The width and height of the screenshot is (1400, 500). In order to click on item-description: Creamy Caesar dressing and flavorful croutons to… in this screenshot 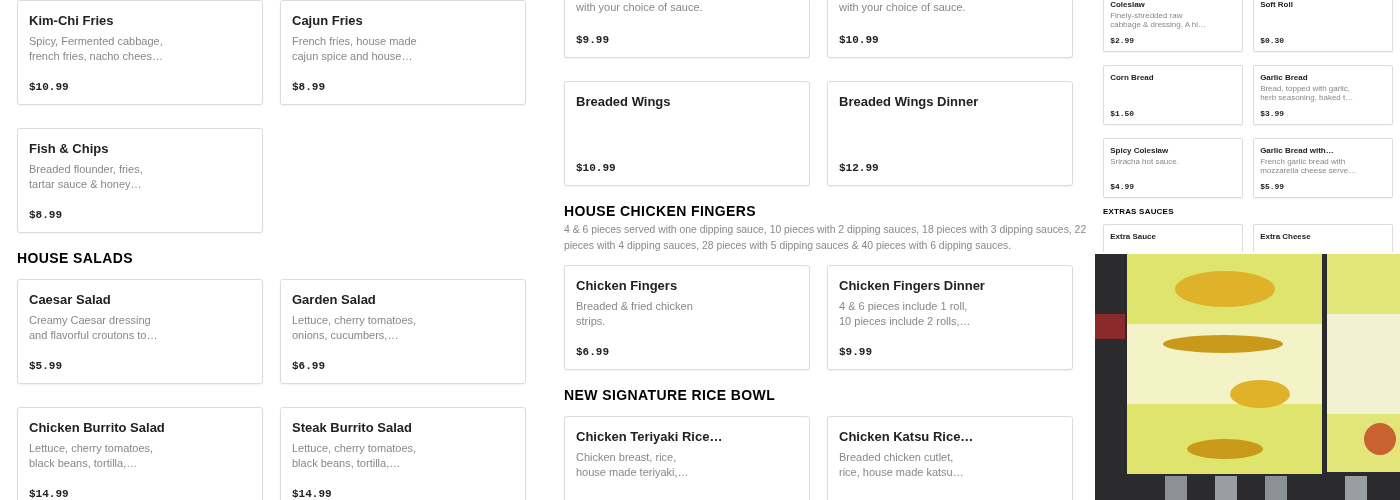, I will do `click(94, 328)`.